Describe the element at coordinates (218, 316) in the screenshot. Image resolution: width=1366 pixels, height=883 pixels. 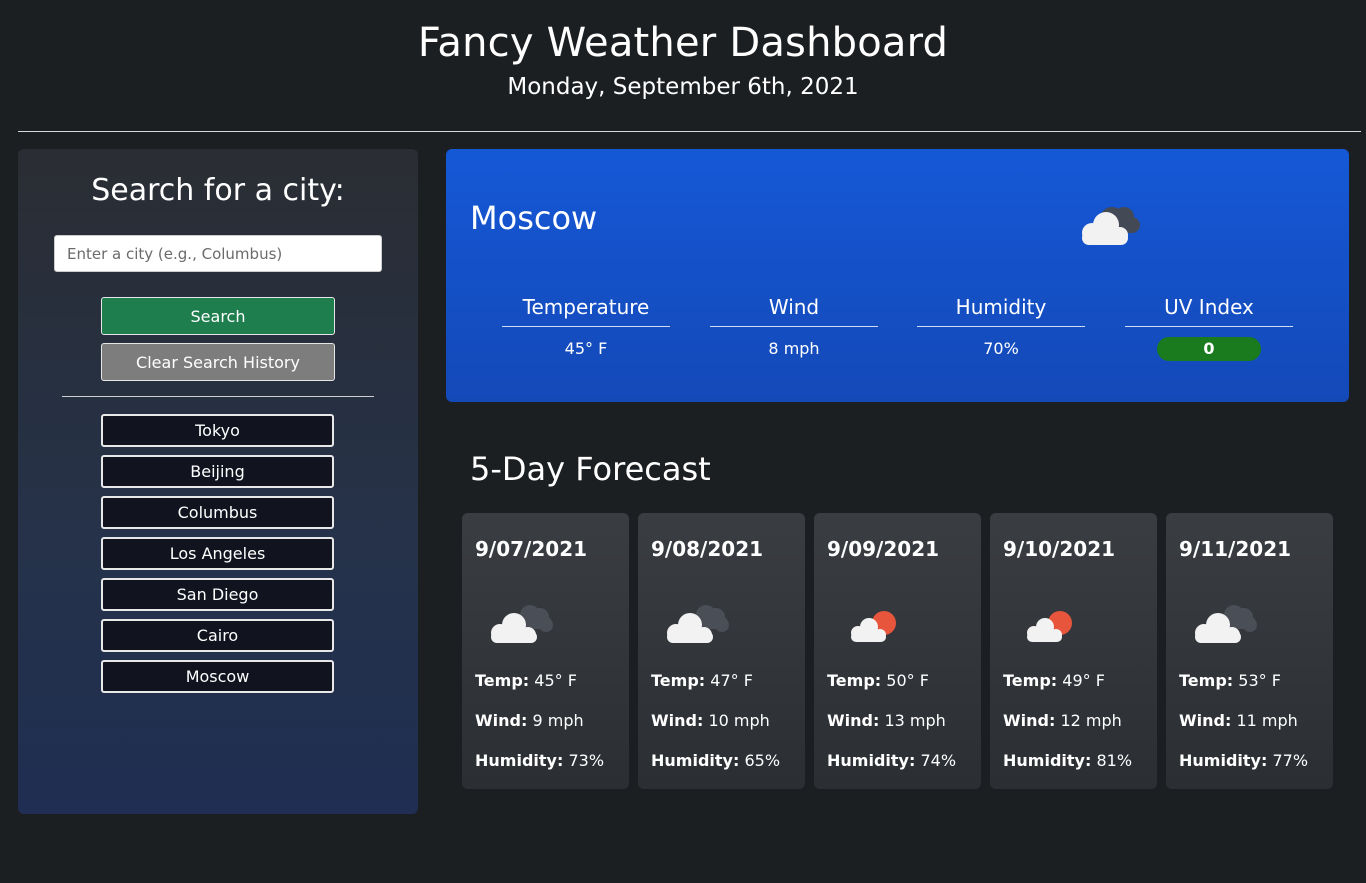
I see `search-button: Search` at that location.